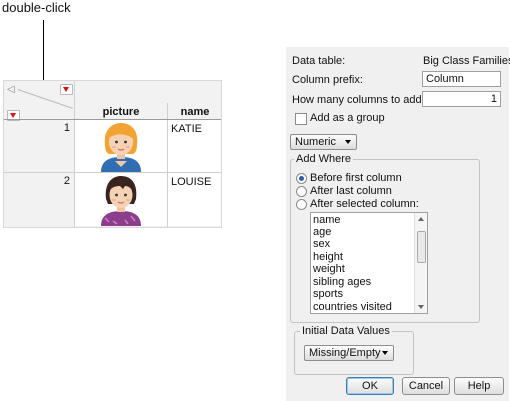 This screenshot has width=510, height=401. What do you see at coordinates (327, 80) in the screenshot?
I see `column-prefix-label: Column prefix:` at bounding box center [327, 80].